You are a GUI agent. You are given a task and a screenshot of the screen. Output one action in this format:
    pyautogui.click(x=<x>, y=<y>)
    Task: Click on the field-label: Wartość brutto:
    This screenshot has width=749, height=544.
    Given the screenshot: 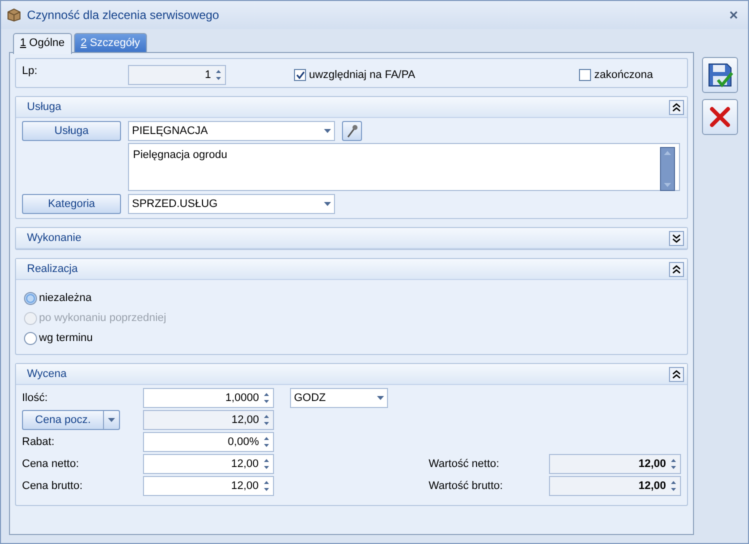 What is the action you would take?
    pyautogui.click(x=466, y=486)
    